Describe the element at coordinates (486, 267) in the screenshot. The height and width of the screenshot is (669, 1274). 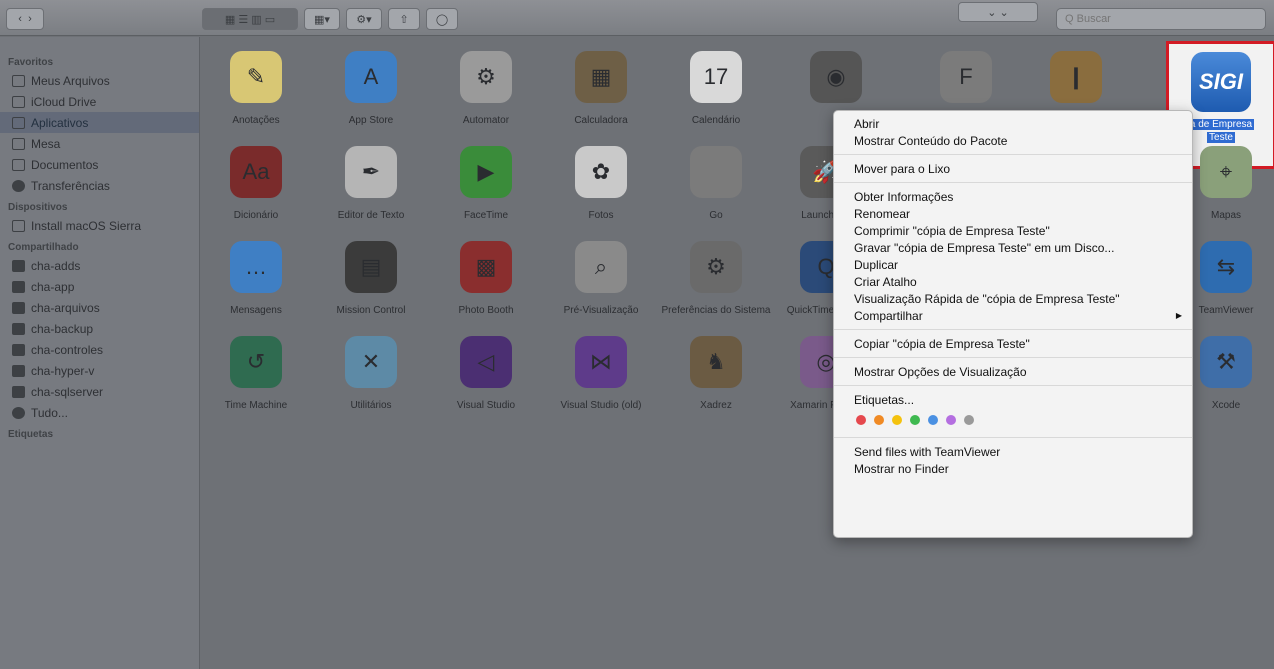
I see `app-icon: ▩` at that location.